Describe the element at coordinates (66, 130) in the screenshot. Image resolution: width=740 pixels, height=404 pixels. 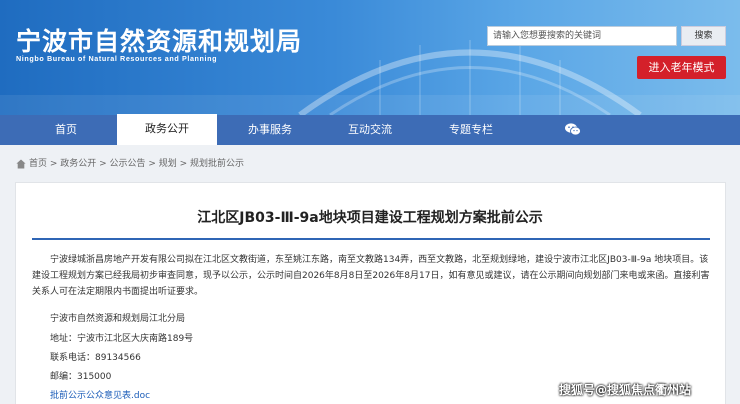
I see `nav-item-home: 首页` at that location.